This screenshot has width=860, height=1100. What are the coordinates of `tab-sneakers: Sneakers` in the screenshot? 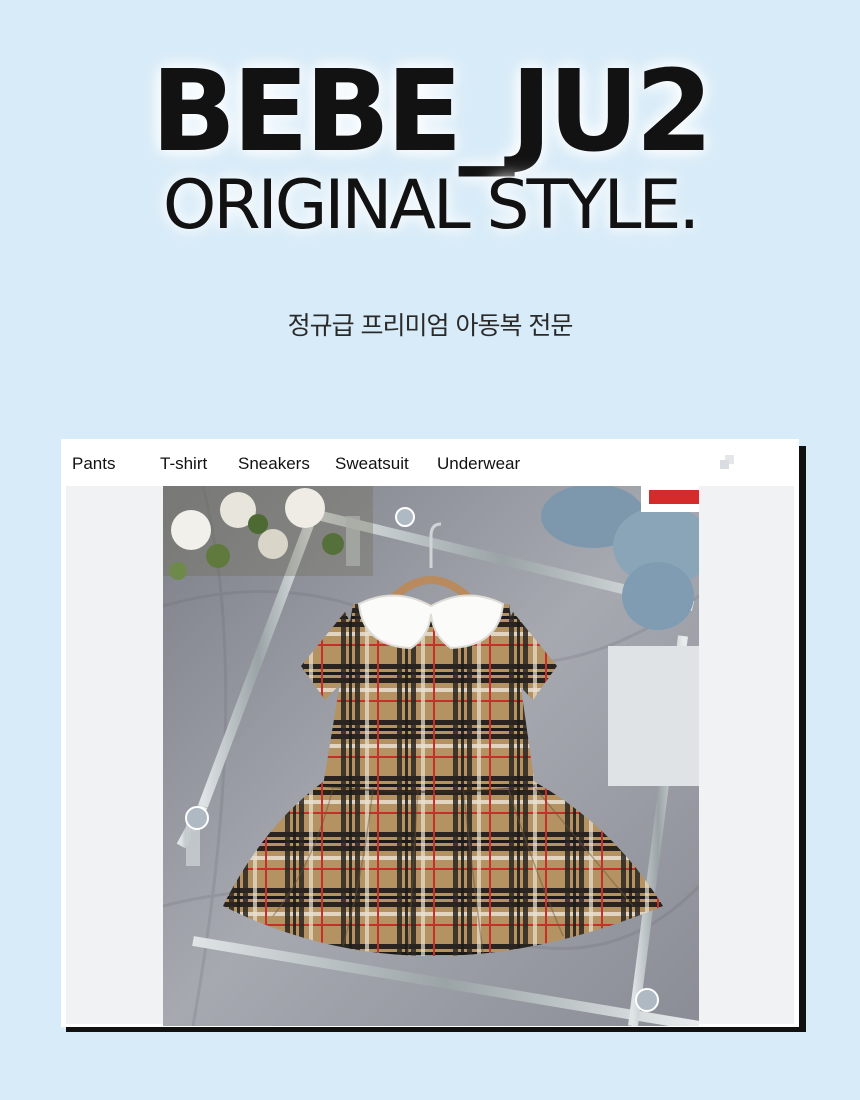 It's located at (274, 464).